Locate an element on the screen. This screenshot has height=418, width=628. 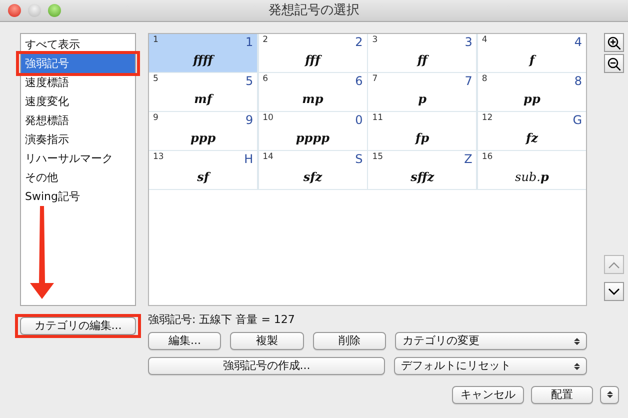
shortcut-key: 2 is located at coordinates (359, 42).